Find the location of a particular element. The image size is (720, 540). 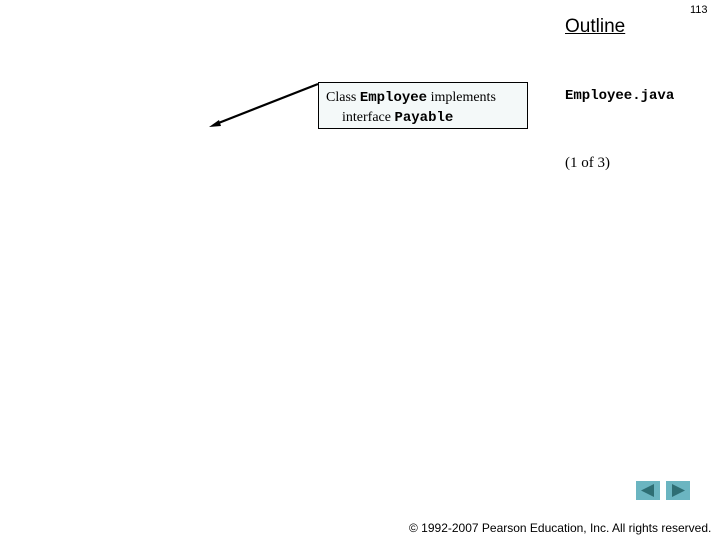

page-number: 113 is located at coordinates (699, 10).